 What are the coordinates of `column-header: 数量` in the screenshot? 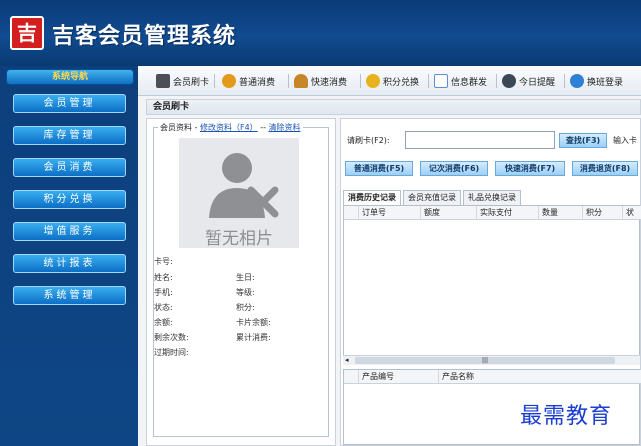 It's located at (560, 213).